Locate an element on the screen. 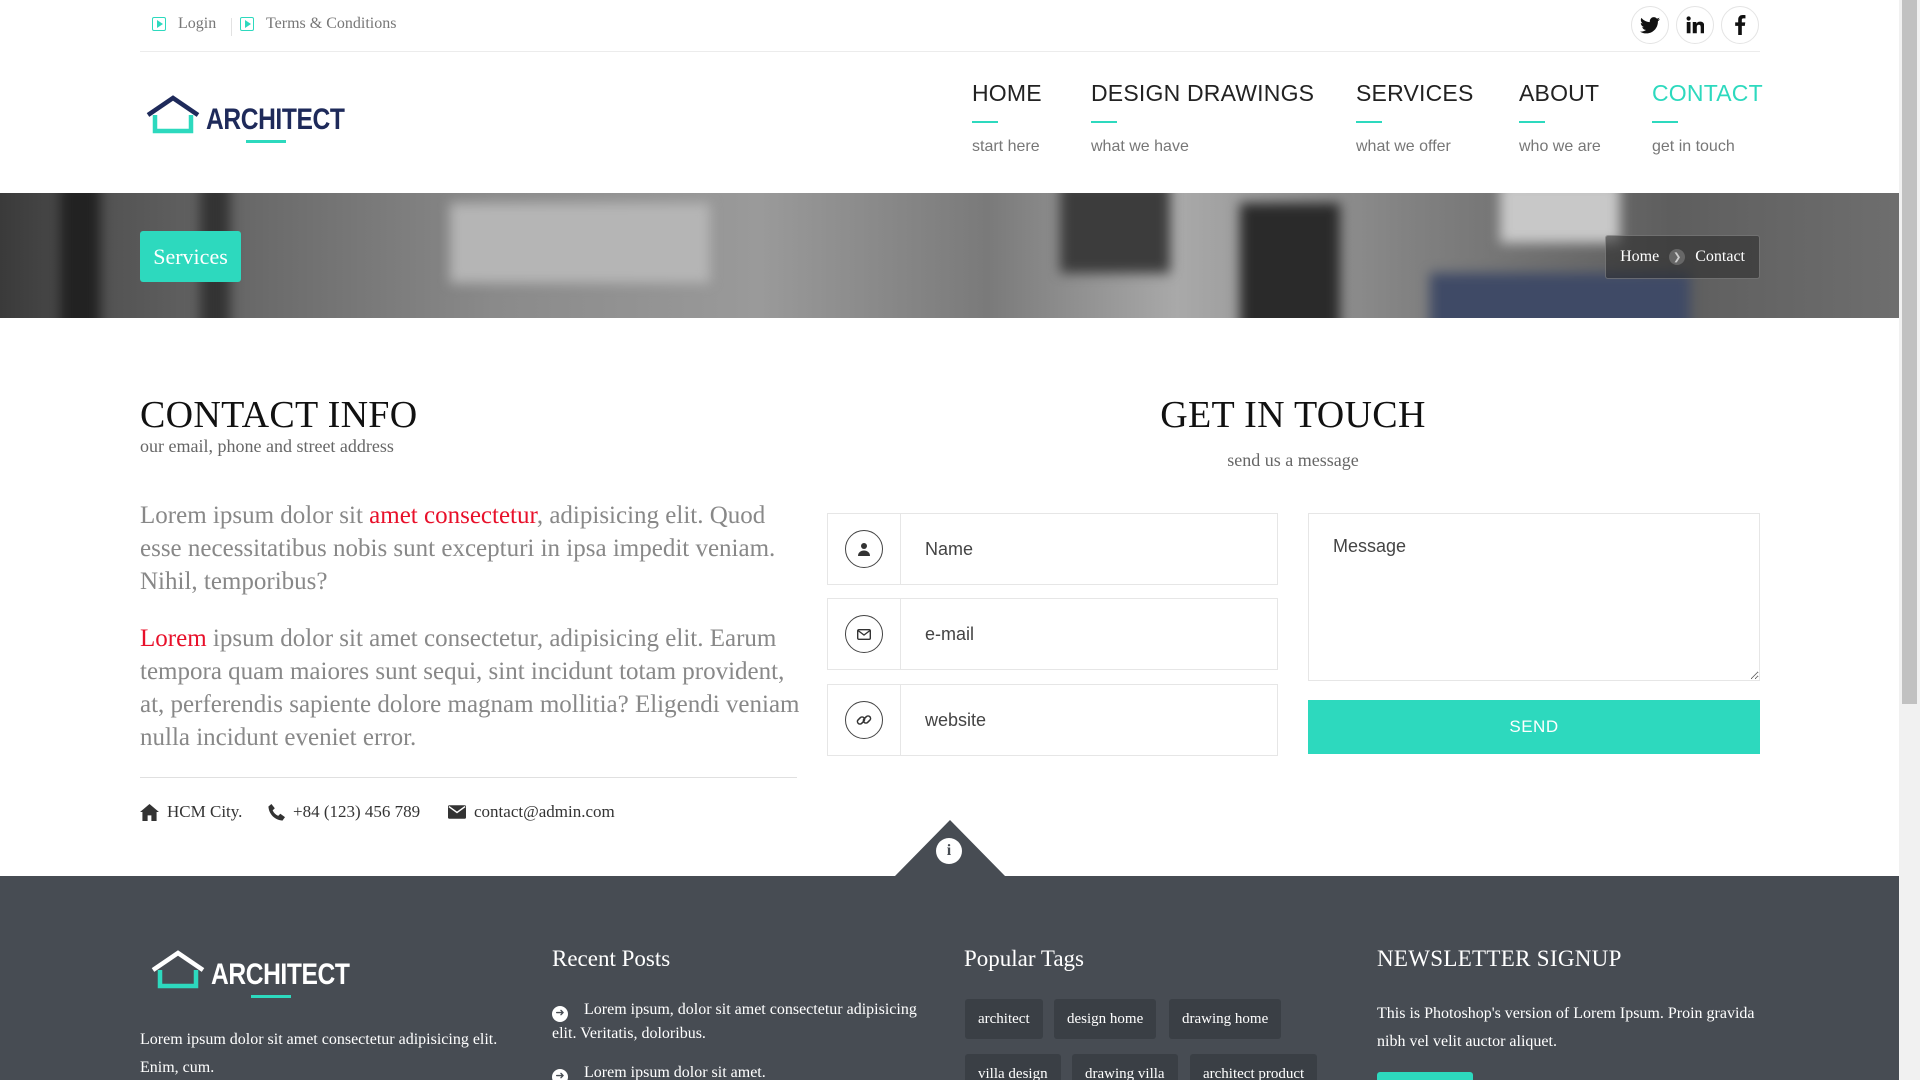 The width and height of the screenshot is (1920, 1080). newsletter-title: NEWSLETTER SIGNUP is located at coordinates (1499, 958).